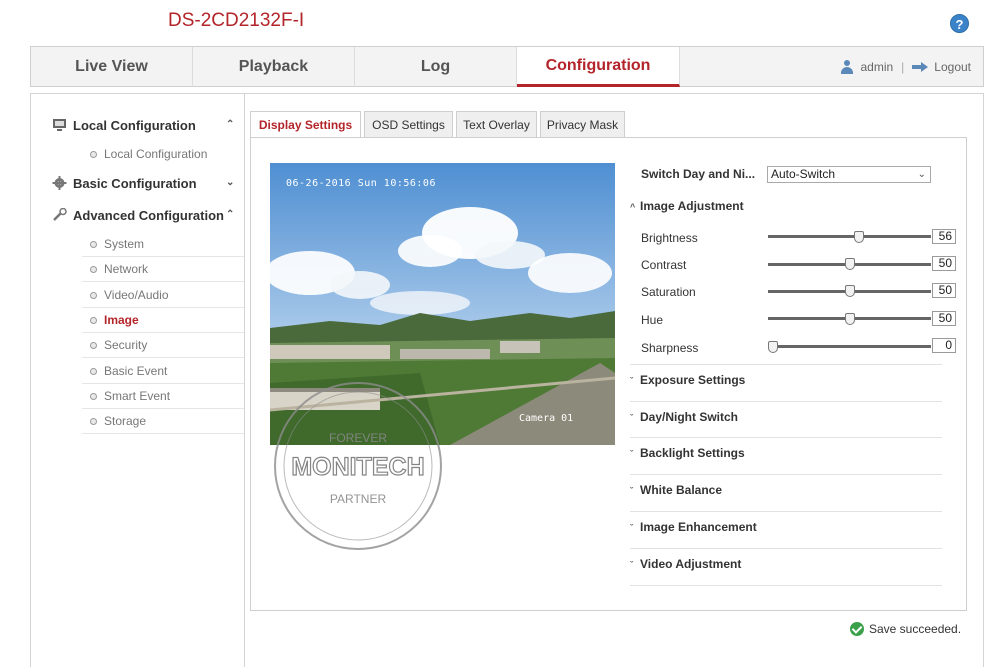 The height and width of the screenshot is (667, 1000). Describe the element at coordinates (436, 67) in the screenshot. I see `tab-log: Log` at that location.